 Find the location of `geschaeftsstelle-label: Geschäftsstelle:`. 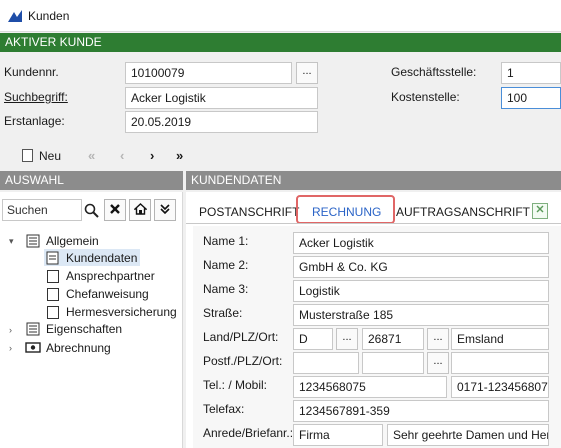

geschaeftsstelle-label: Geschäftsstelle: is located at coordinates (434, 72).